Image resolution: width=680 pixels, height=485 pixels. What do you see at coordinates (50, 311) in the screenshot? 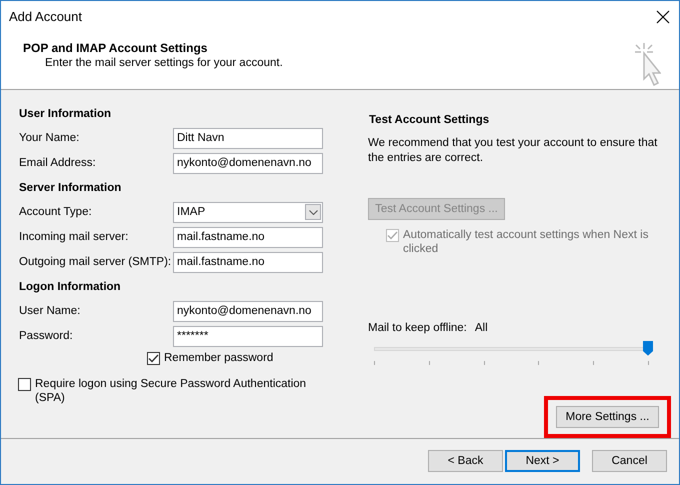
I see `field-label: User Name:` at bounding box center [50, 311].